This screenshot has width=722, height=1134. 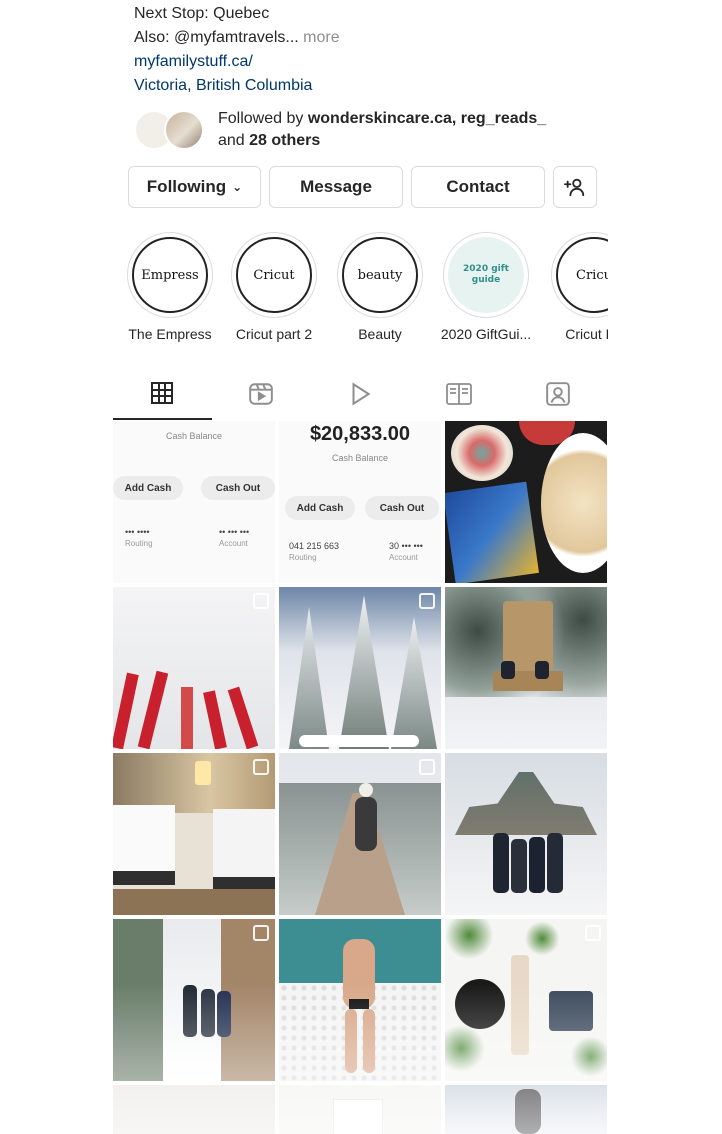 I want to click on avatar, so click(x=184, y=130).